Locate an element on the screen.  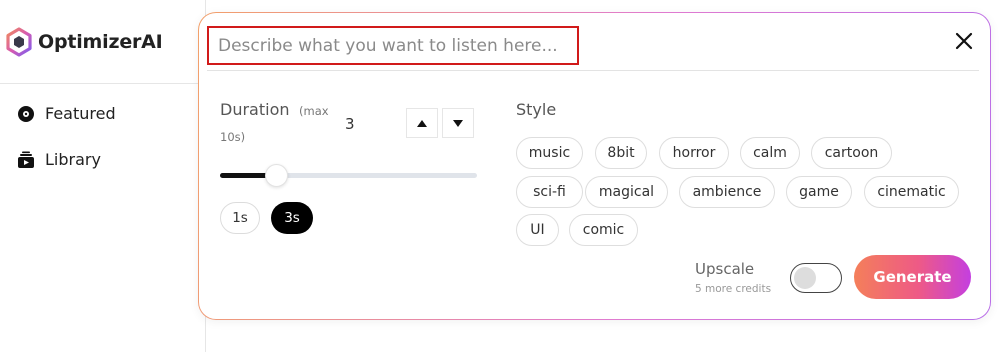
style-chip-cinematic: cinematic is located at coordinates (911, 192).